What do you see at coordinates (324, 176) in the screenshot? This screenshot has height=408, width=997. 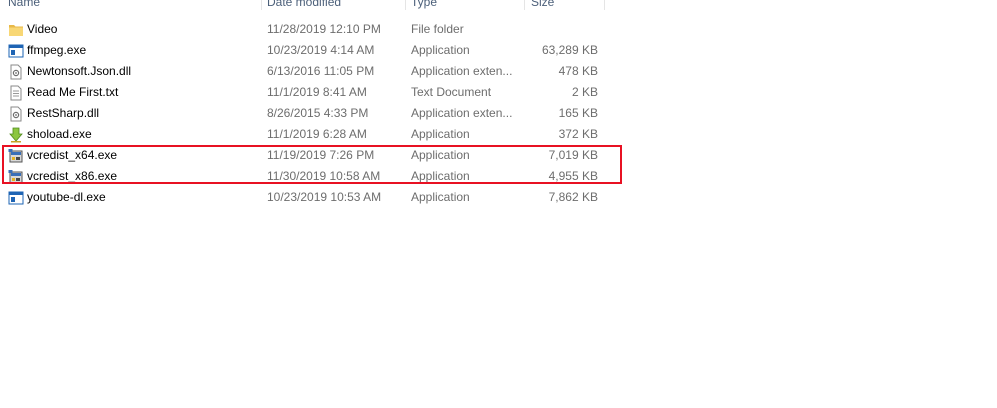 I see `file-date-modified: 11/30/2019 10:58 AM` at bounding box center [324, 176].